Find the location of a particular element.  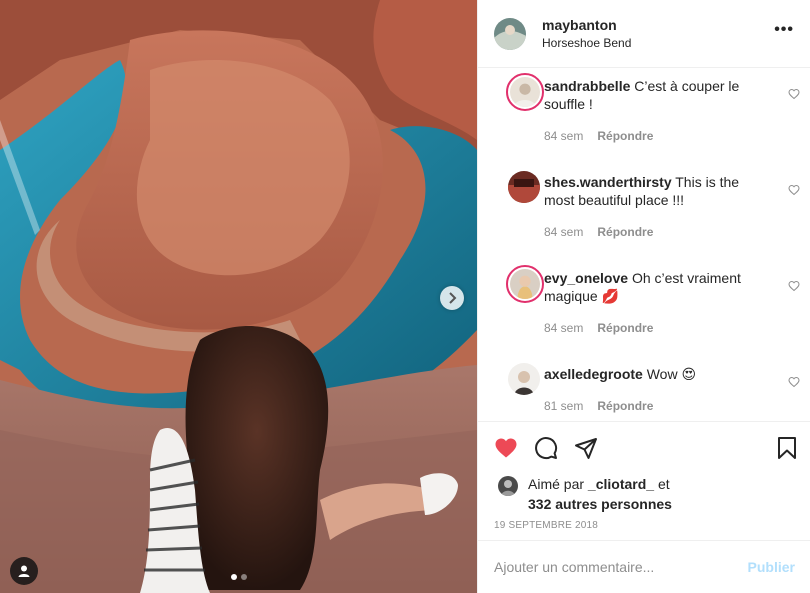

share-icon is located at coordinates (586, 448).